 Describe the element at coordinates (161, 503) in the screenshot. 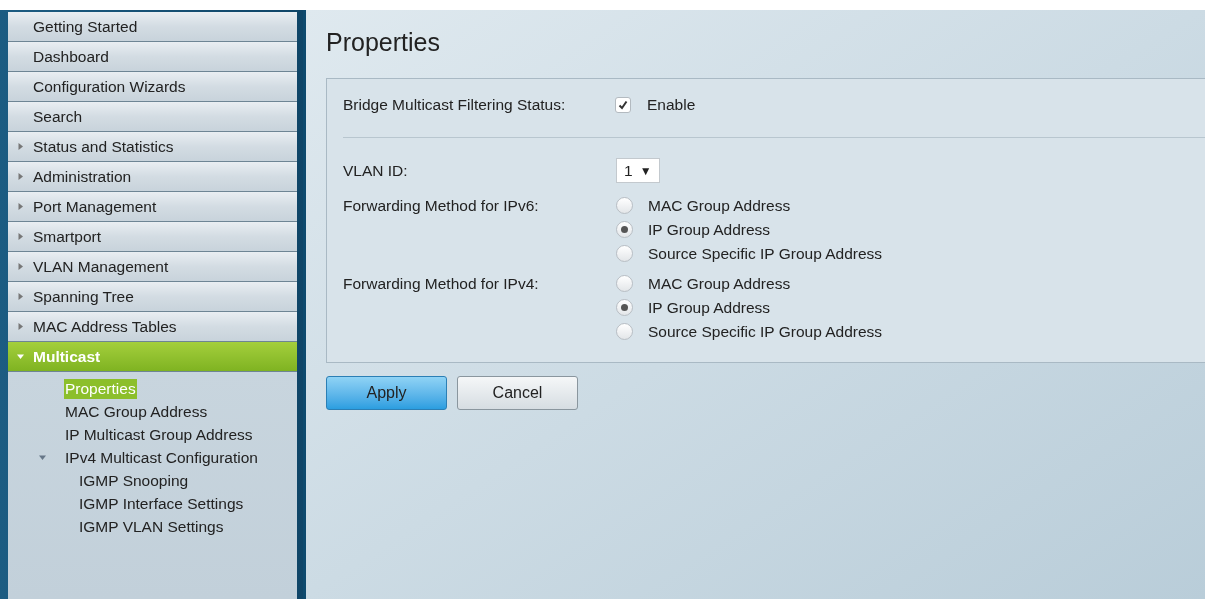

I see `submenu-item: IGMP Interface Settings` at that location.